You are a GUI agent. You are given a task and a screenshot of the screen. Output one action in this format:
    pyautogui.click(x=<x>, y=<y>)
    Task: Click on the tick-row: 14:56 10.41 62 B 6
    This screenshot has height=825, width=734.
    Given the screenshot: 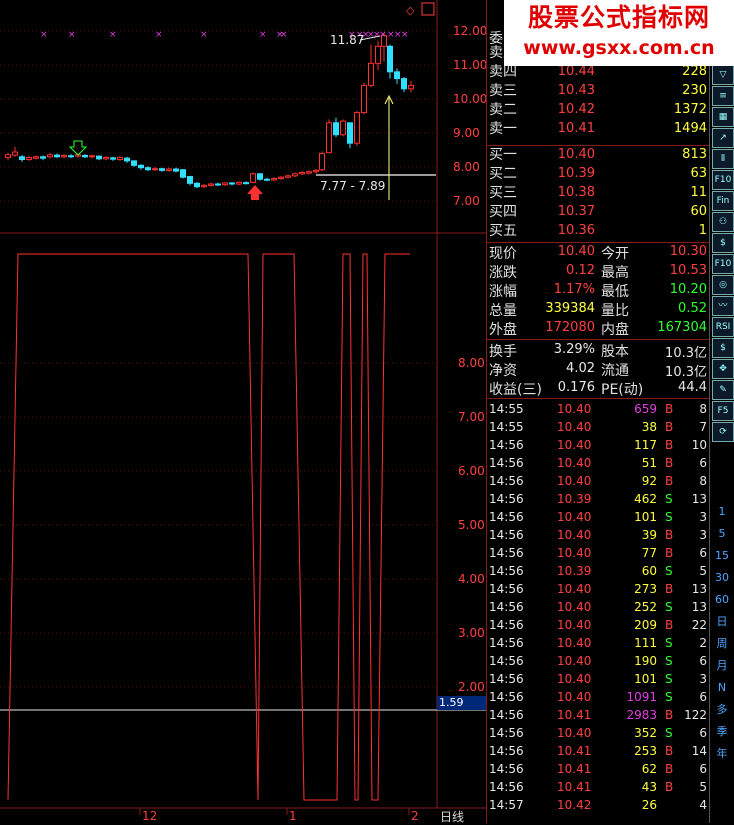 What is the action you would take?
    pyautogui.click(x=598, y=769)
    